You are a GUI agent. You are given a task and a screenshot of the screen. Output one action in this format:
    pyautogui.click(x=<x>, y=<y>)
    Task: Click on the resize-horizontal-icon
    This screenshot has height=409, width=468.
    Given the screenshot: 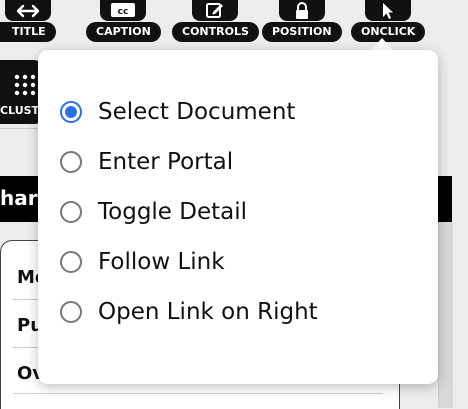 What is the action you would take?
    pyautogui.click(x=27, y=10)
    